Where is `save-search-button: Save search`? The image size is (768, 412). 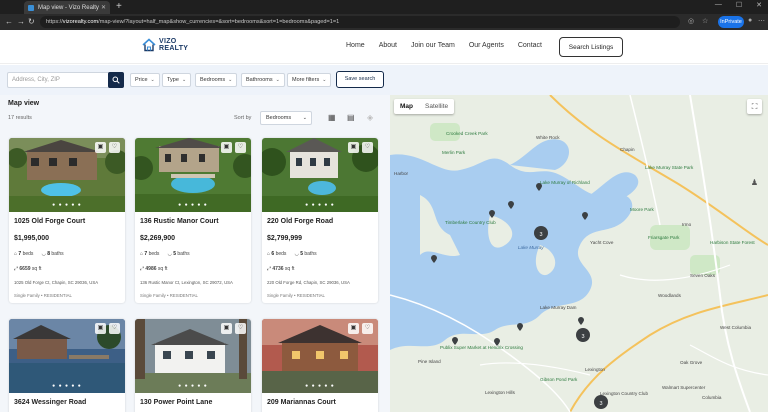
save-search-button: Save search is located at coordinates (360, 79).